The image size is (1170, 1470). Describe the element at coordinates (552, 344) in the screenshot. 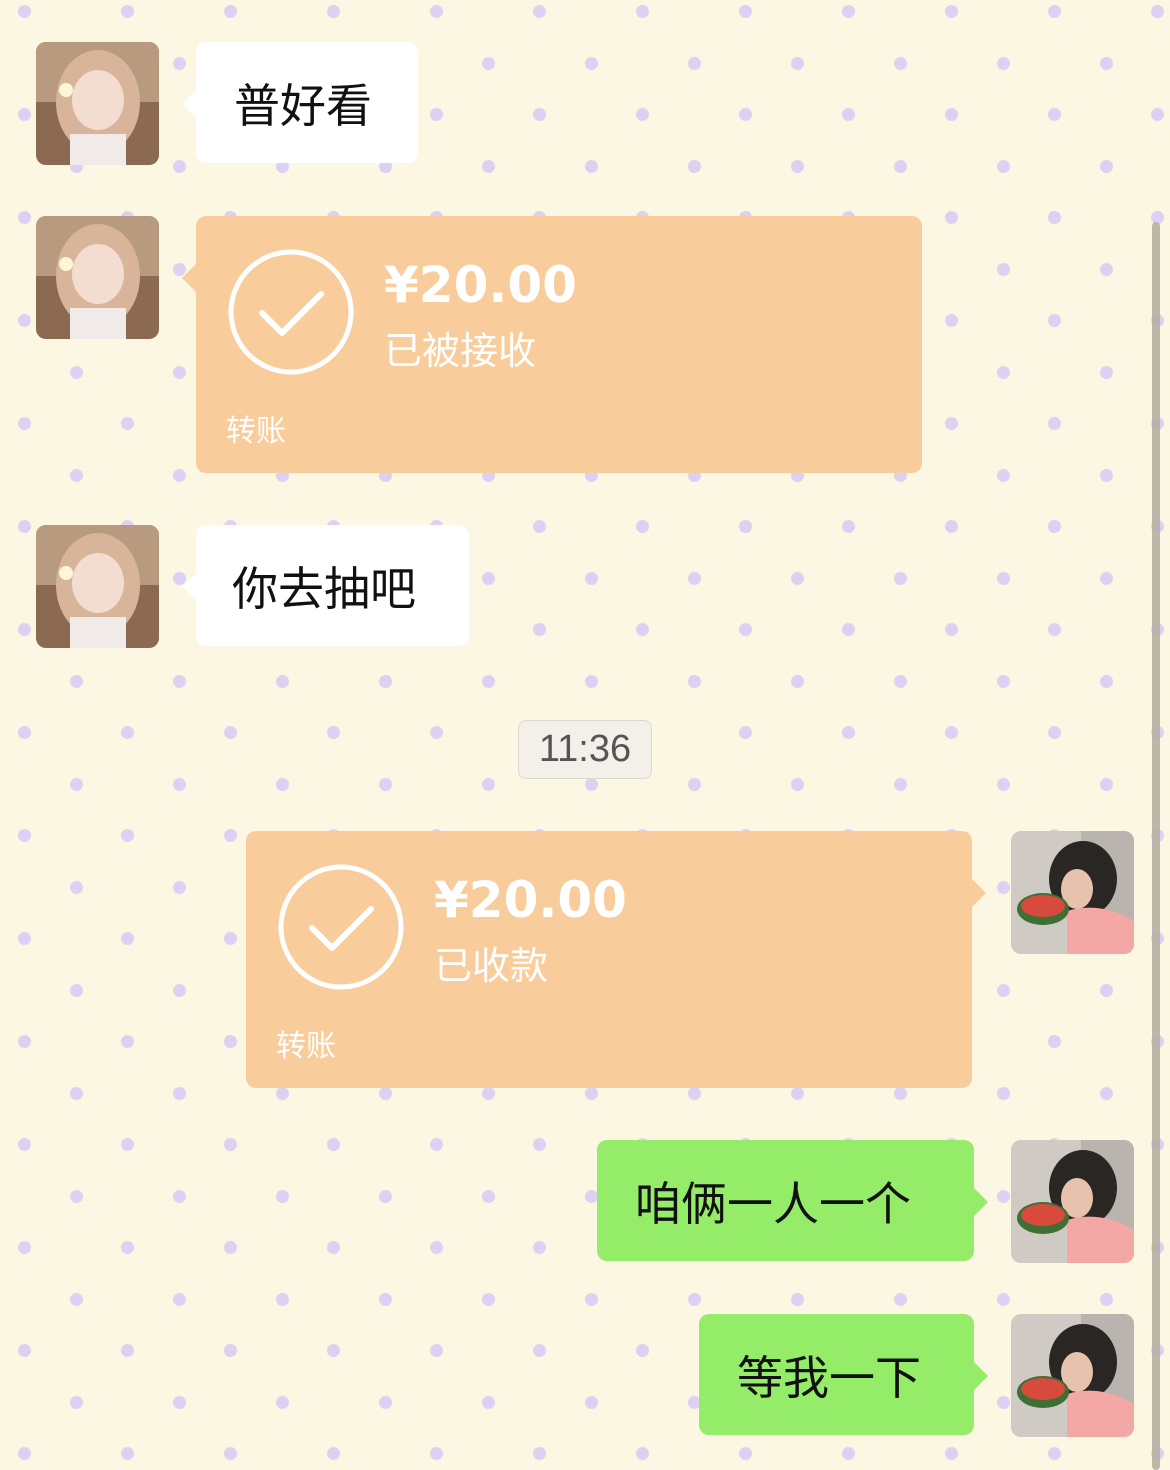

I see `transfer-card: ¥20.00 已被接收 转账` at that location.